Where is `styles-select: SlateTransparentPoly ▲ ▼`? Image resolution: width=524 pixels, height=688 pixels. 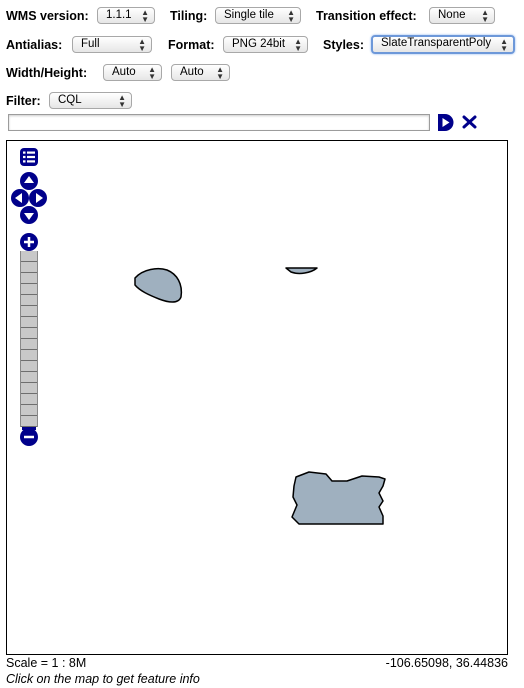 styles-select: SlateTransparentPoly ▲ ▼ is located at coordinates (443, 44).